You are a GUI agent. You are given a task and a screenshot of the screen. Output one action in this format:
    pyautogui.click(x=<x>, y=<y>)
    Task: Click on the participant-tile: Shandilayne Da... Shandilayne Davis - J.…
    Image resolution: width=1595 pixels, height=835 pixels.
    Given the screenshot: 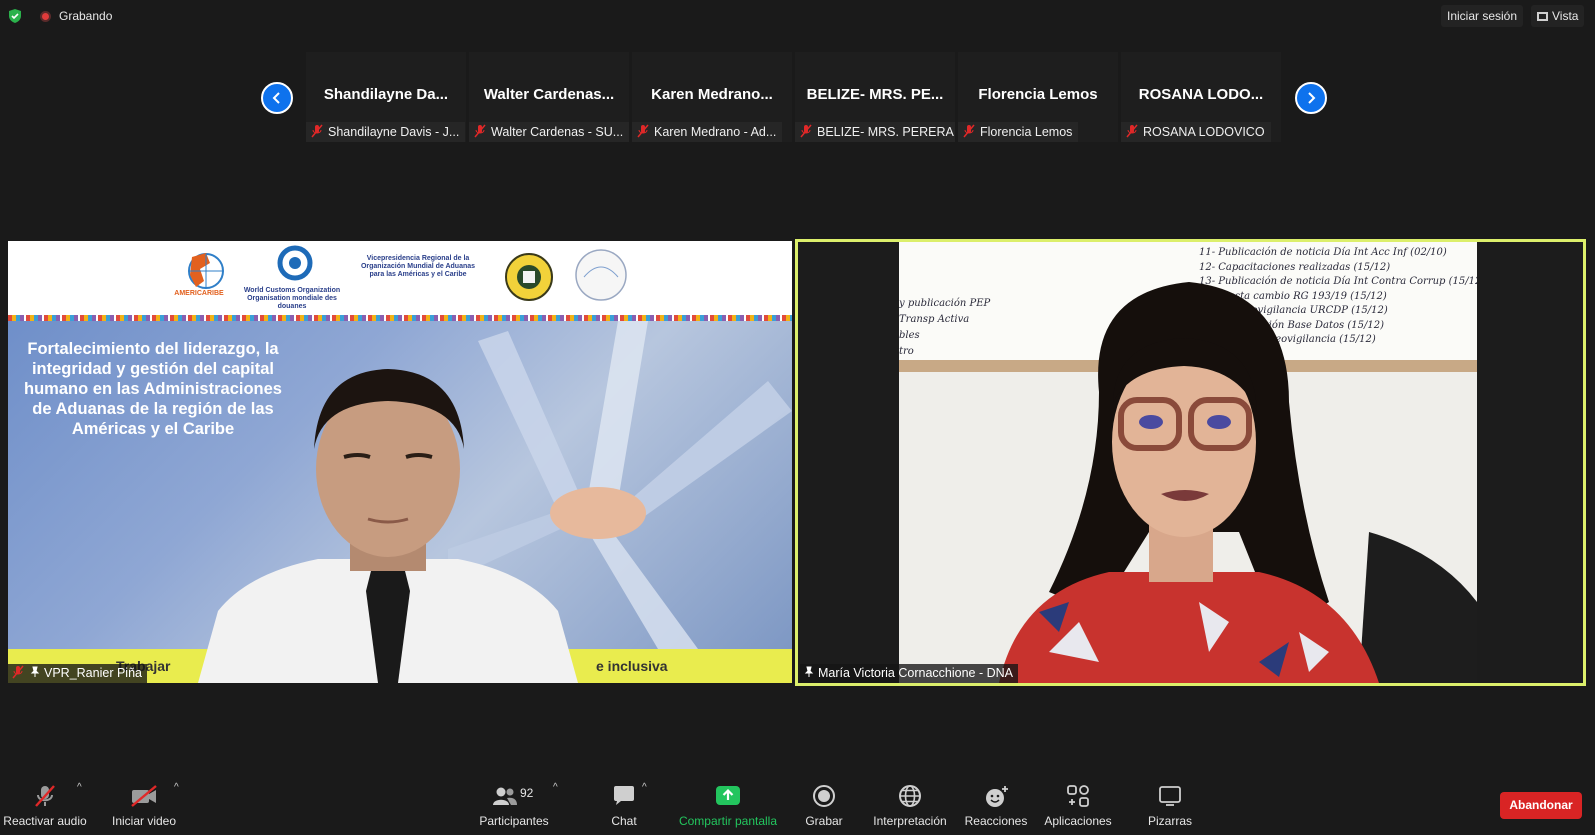 What is the action you would take?
    pyautogui.click(x=386, y=97)
    